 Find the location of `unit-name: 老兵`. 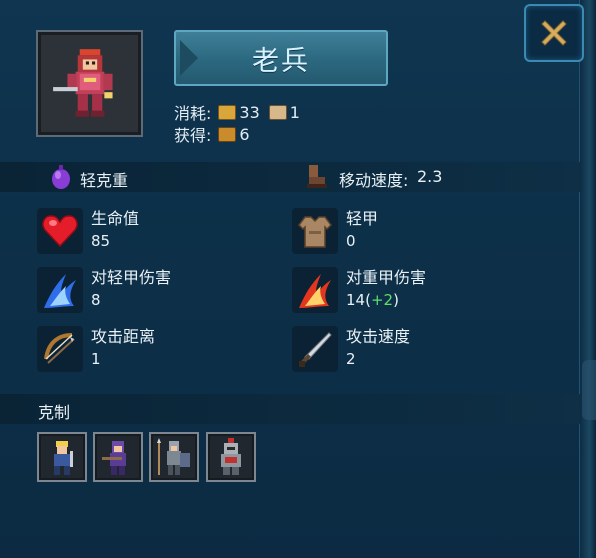

unit-name: 老兵 is located at coordinates (281, 61).